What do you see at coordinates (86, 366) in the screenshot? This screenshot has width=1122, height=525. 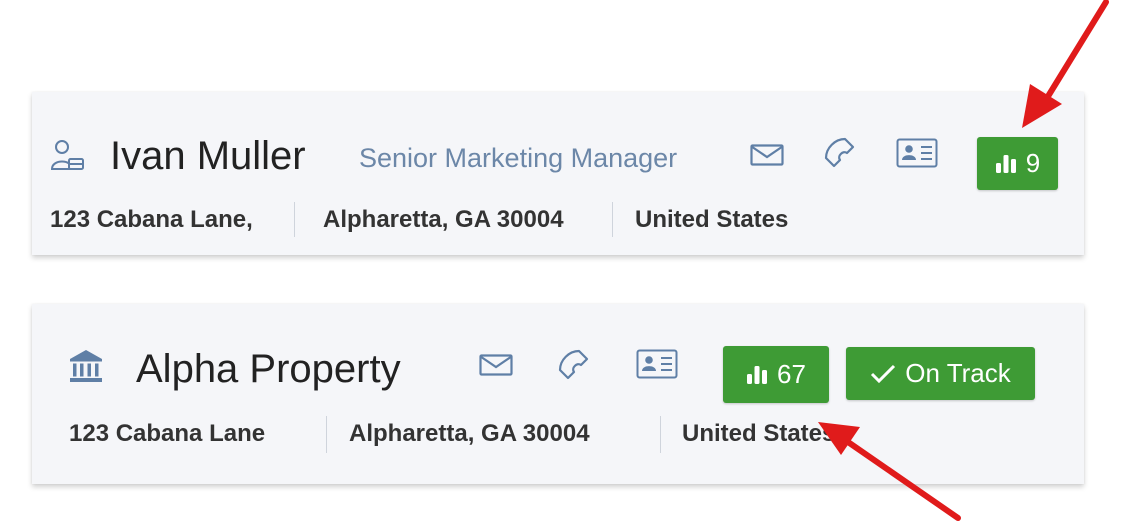 I see `bank-icon` at bounding box center [86, 366].